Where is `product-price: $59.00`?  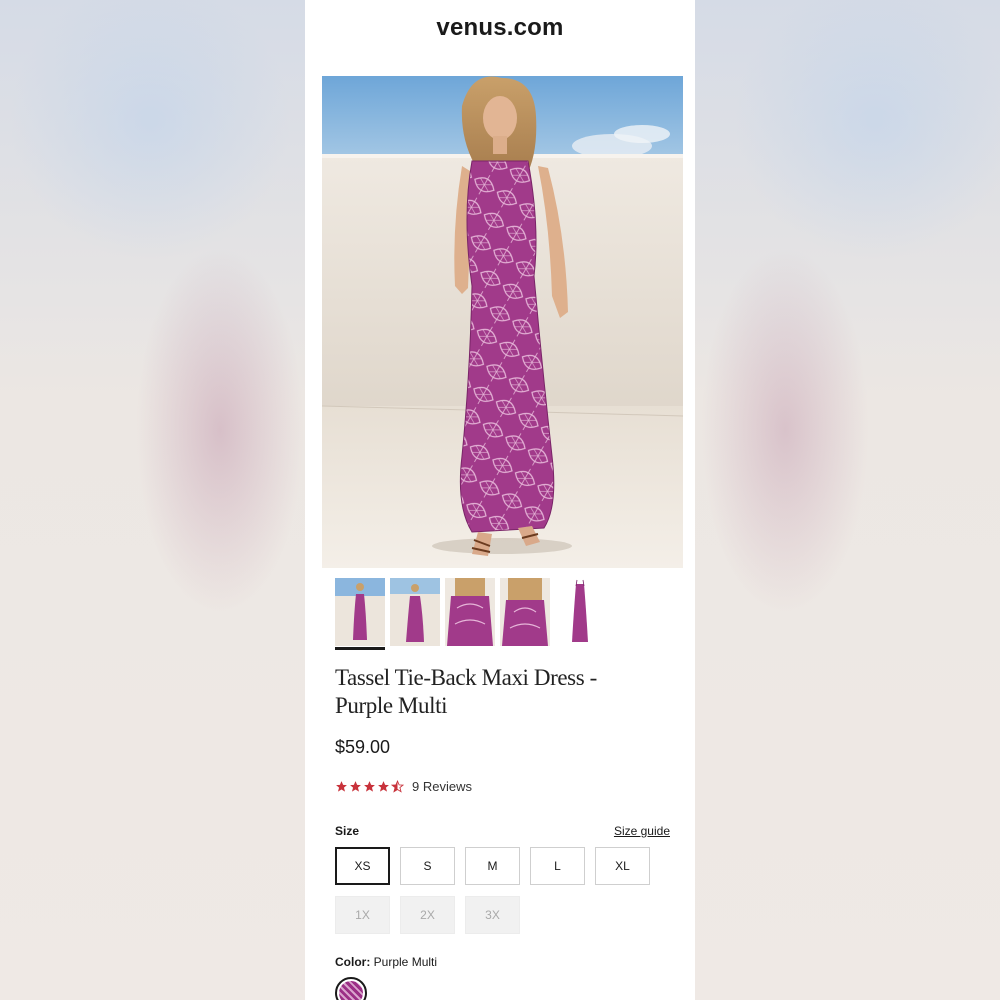
product-price: $59.00 is located at coordinates (363, 747).